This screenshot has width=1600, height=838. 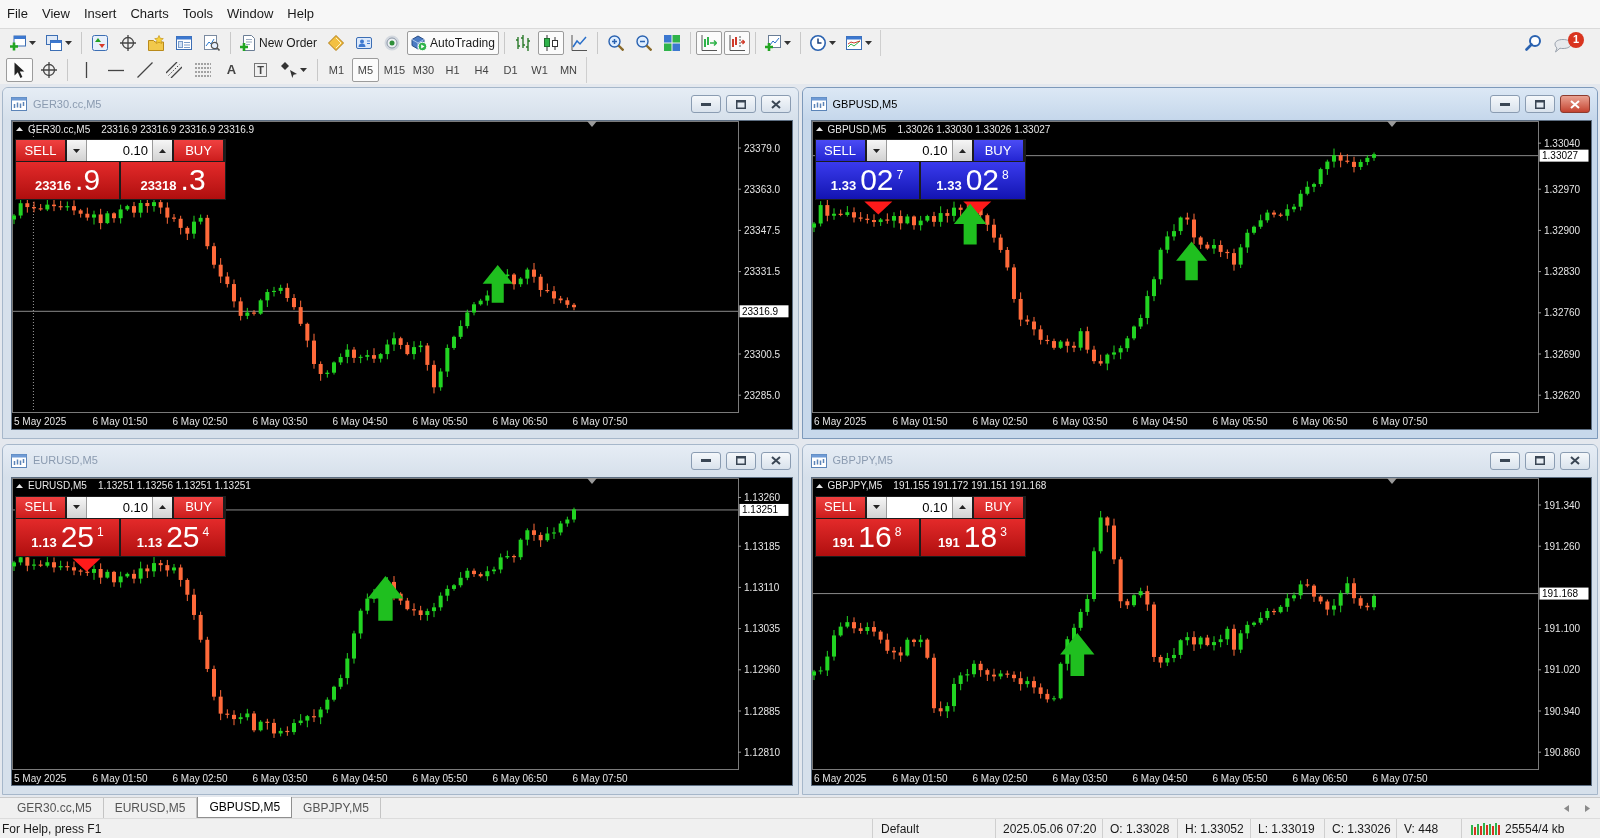 I want to click on folder-star-icon, so click(x=156, y=42).